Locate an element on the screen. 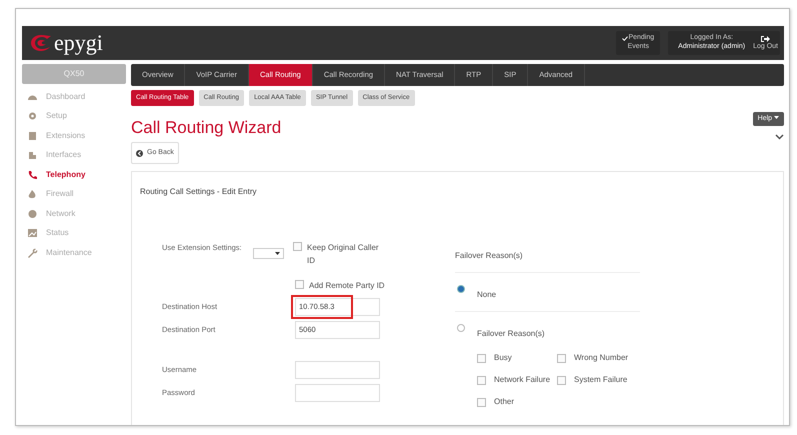 The height and width of the screenshot is (435, 797). sidebar-item: Telephony is located at coordinates (74, 174).